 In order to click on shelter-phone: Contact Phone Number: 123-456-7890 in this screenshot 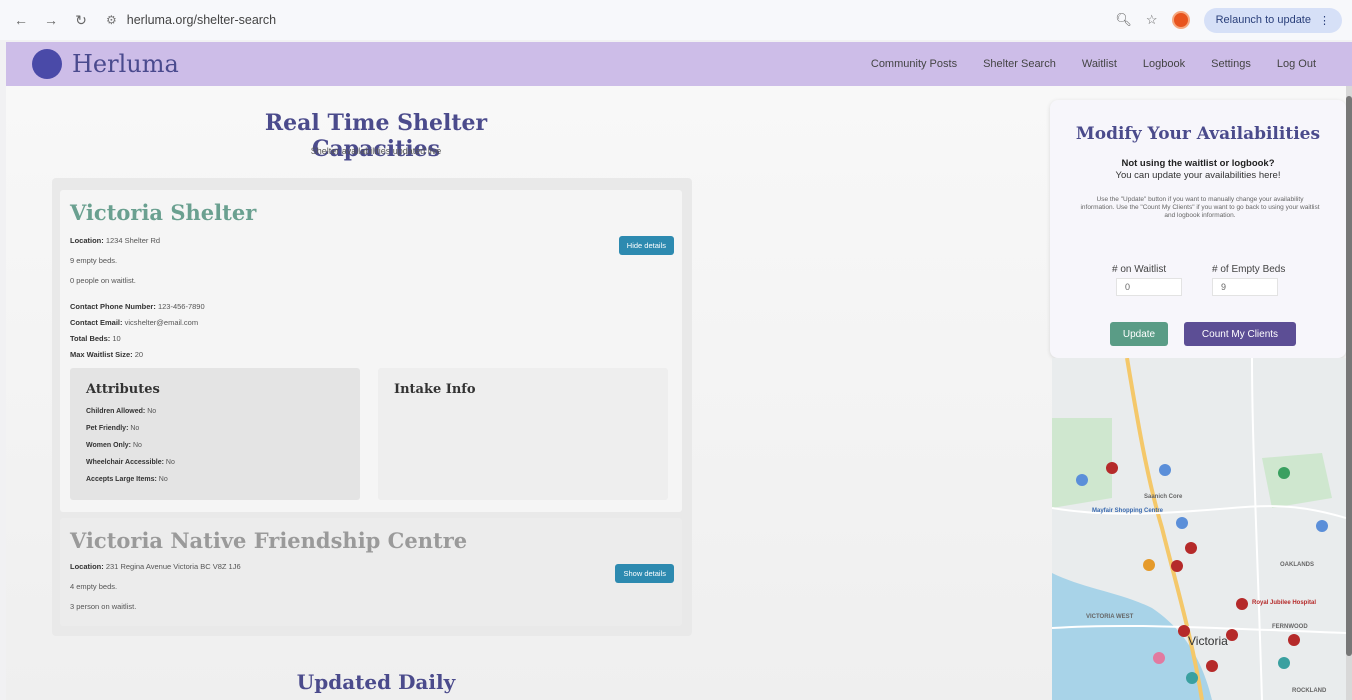, I will do `click(137, 306)`.